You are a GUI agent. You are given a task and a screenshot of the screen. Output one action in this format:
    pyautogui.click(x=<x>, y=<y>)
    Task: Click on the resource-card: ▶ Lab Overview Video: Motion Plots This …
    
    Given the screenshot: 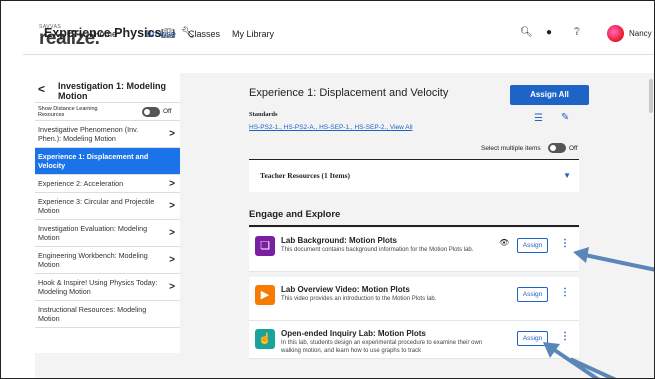 What is the action you would take?
    pyautogui.click(x=414, y=299)
    